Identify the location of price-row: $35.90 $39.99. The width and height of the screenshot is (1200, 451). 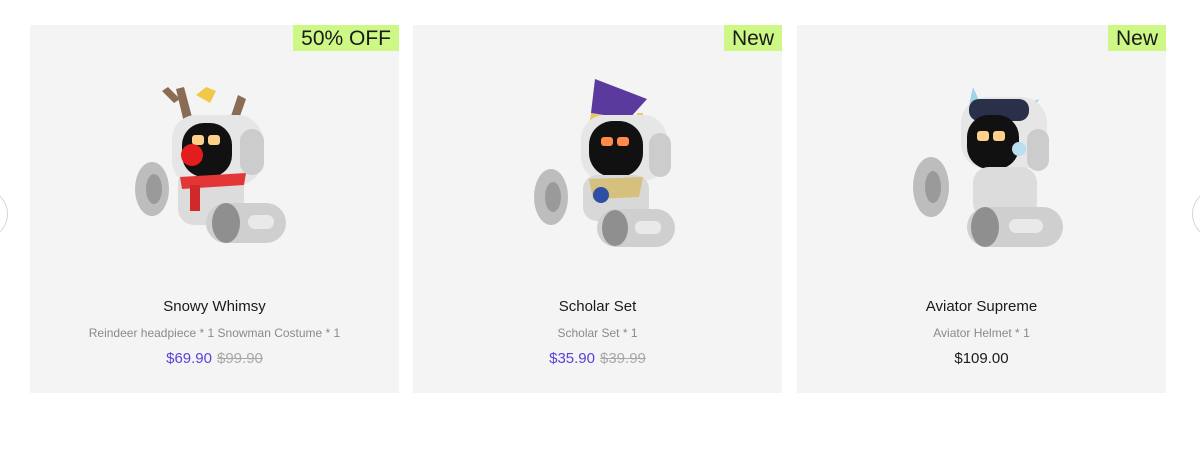
(597, 358).